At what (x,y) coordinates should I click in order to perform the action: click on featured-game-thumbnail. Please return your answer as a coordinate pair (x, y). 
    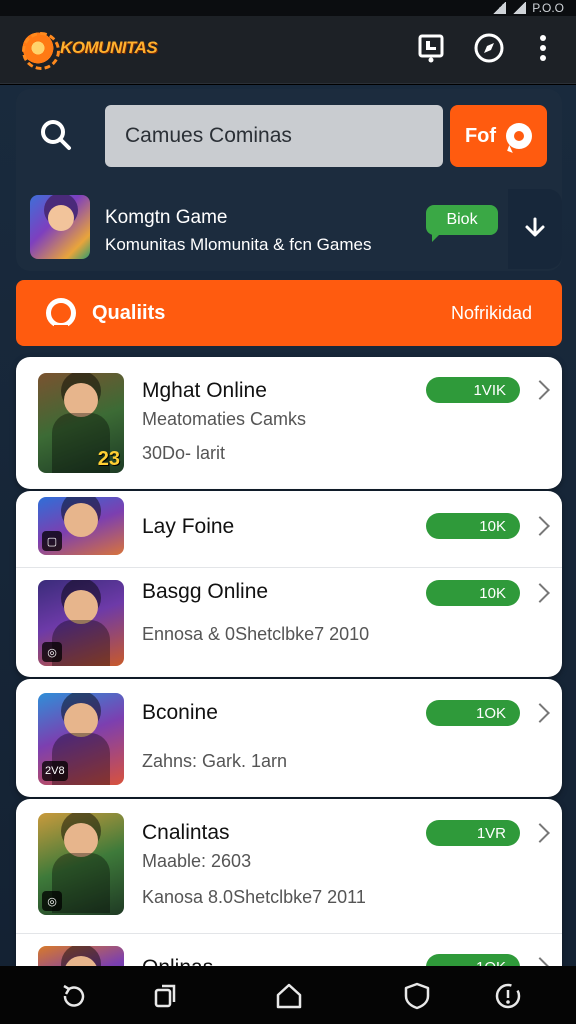
    Looking at the image, I should click on (60, 227).